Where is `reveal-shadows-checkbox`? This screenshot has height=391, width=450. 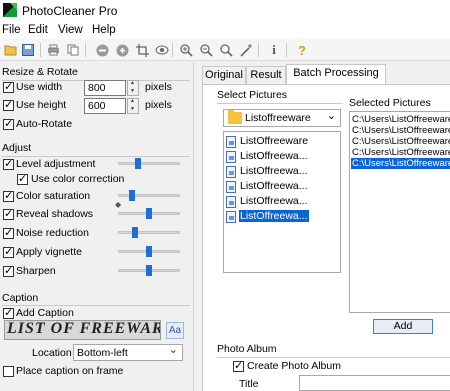 reveal-shadows-checkbox is located at coordinates (8, 214).